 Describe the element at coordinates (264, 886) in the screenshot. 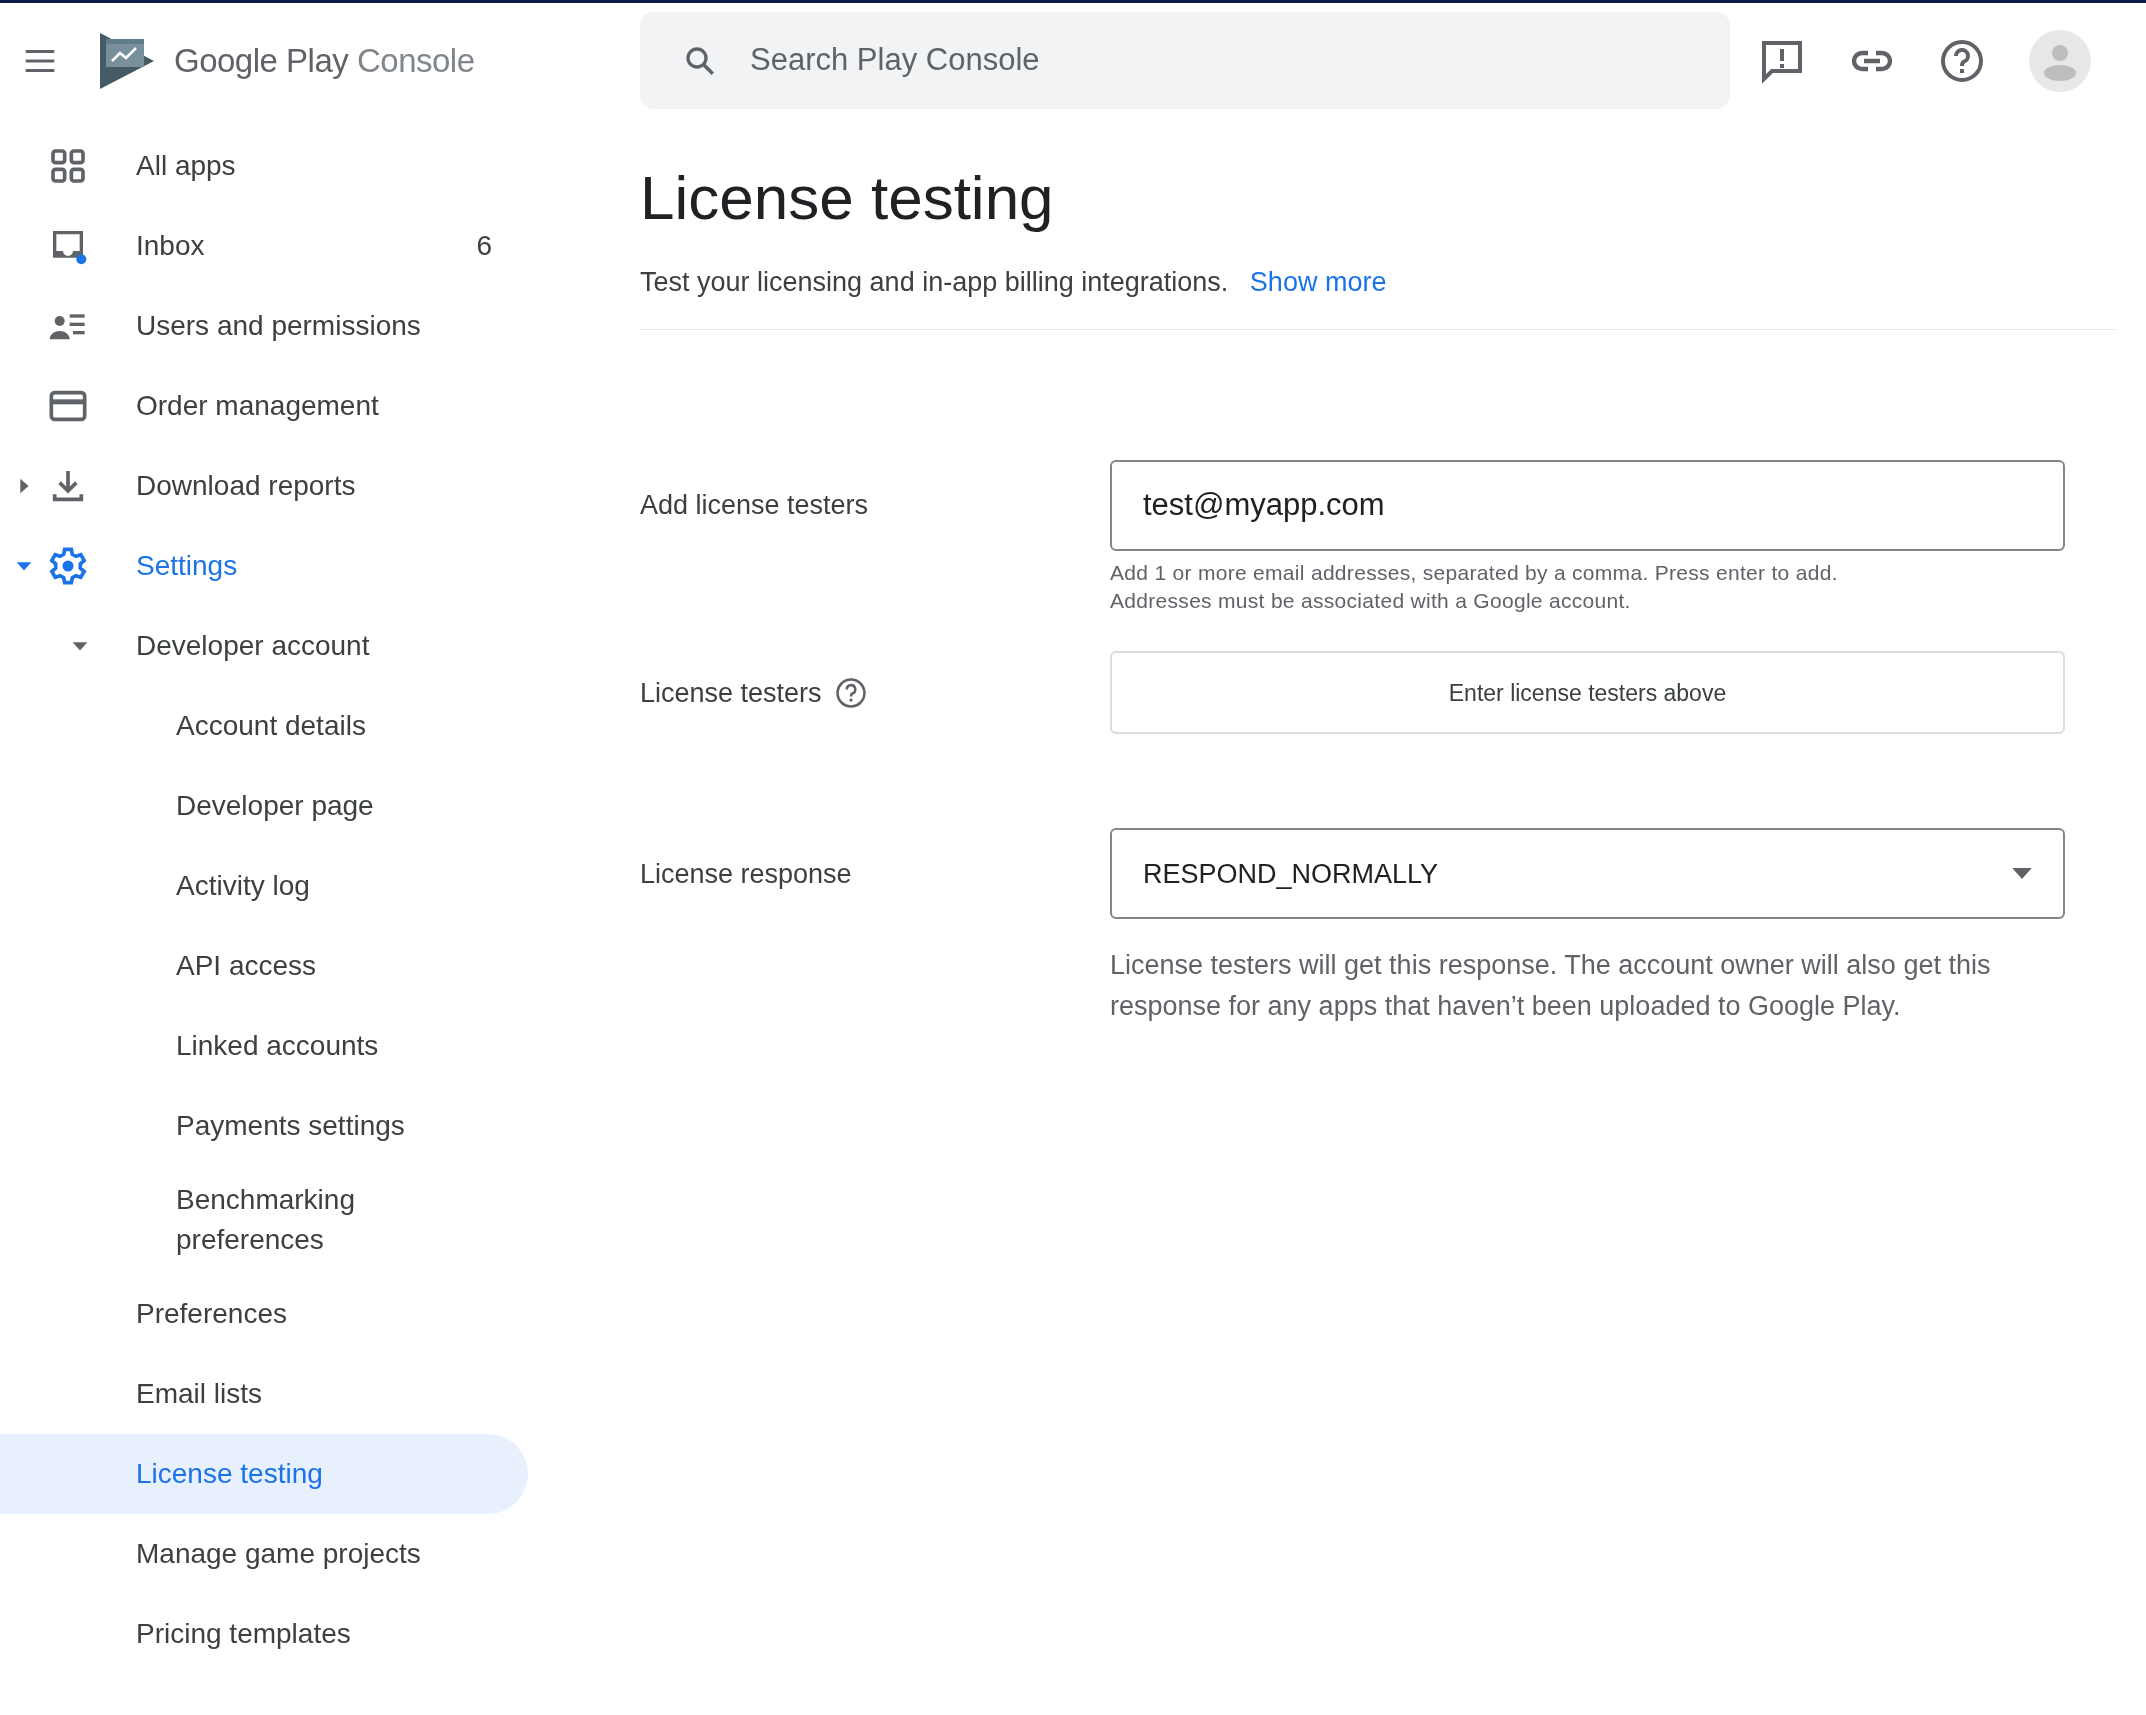

I see `sidebar-item: Activity log` at that location.